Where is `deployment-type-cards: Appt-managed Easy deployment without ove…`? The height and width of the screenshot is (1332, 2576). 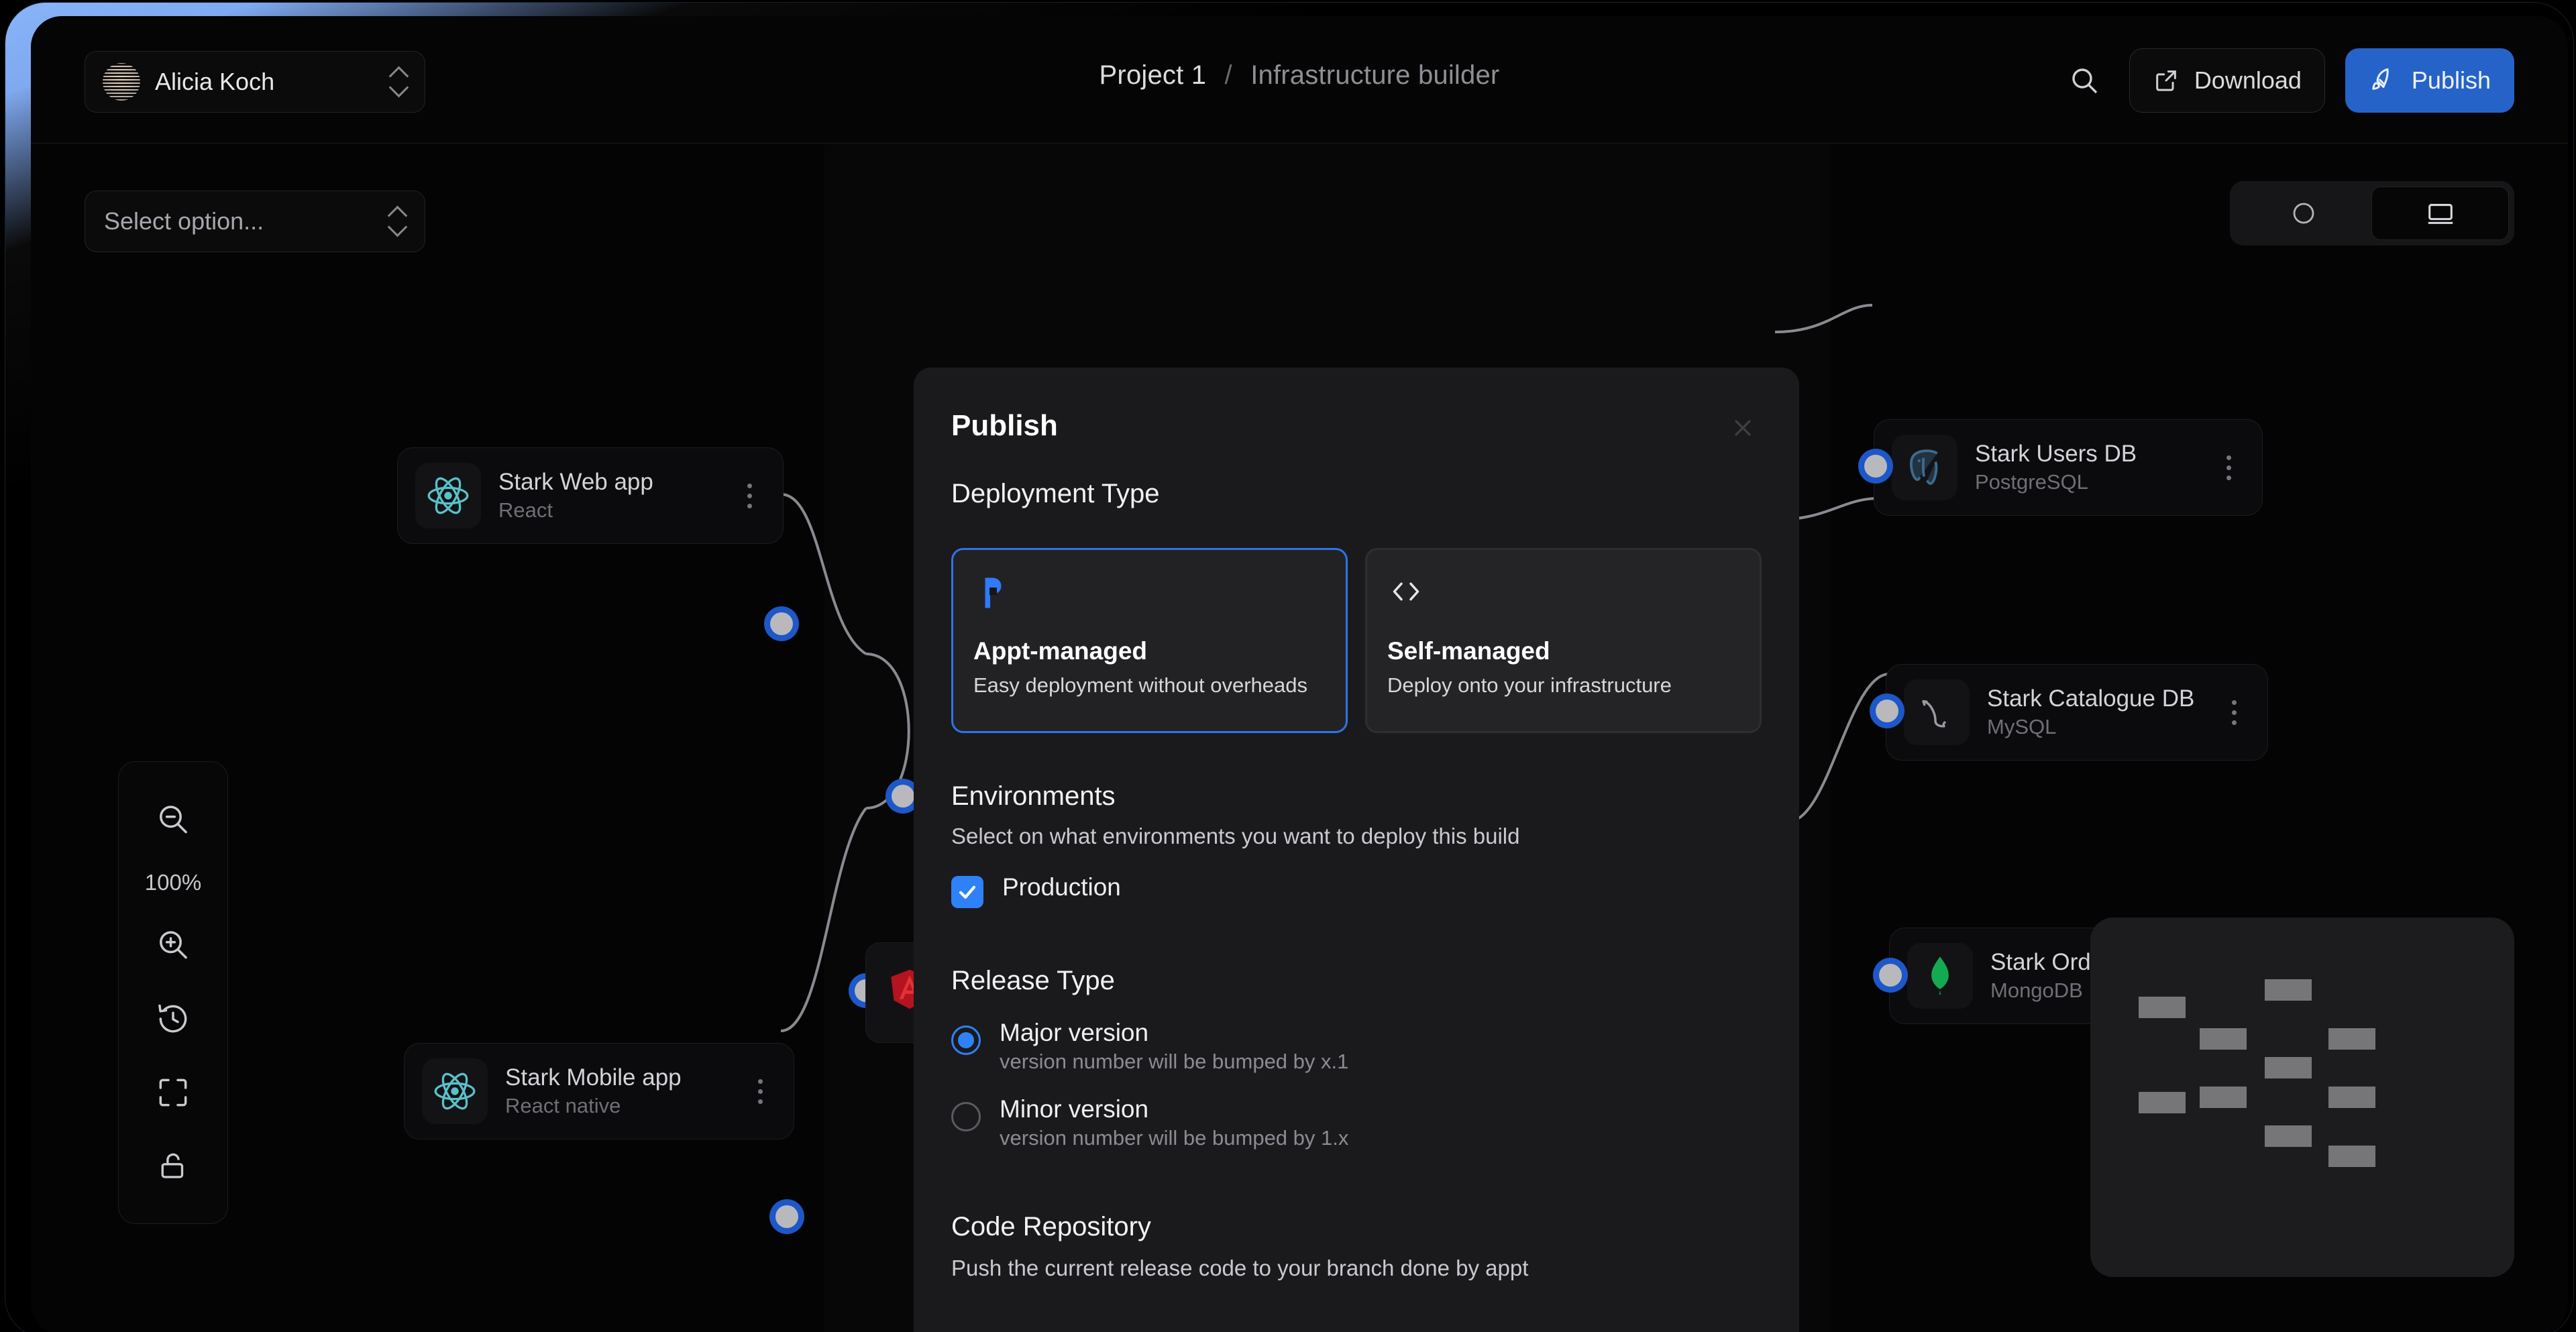
deployment-type-cards: Appt-managed Easy deployment without ove… is located at coordinates (1356, 640).